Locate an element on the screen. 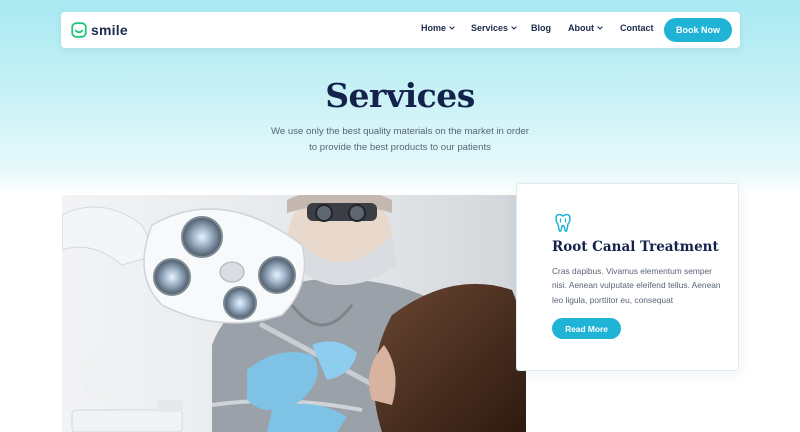 The image size is (800, 432). nav-item-contact: Contact is located at coordinates (637, 28).